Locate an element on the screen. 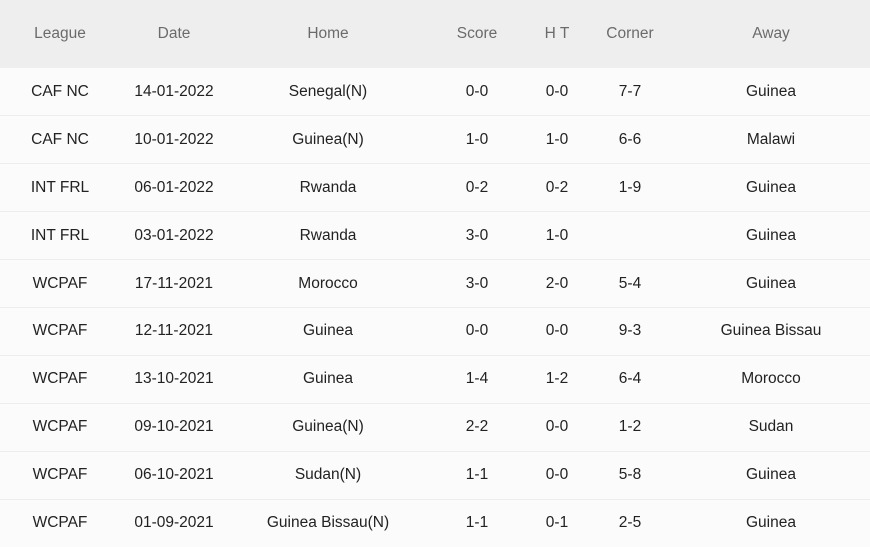 The image size is (870, 547). table-row: WCPAF 09-10-2021 Guinea(N) 2-2 0-0 1-2 Sudan is located at coordinates (435, 427).